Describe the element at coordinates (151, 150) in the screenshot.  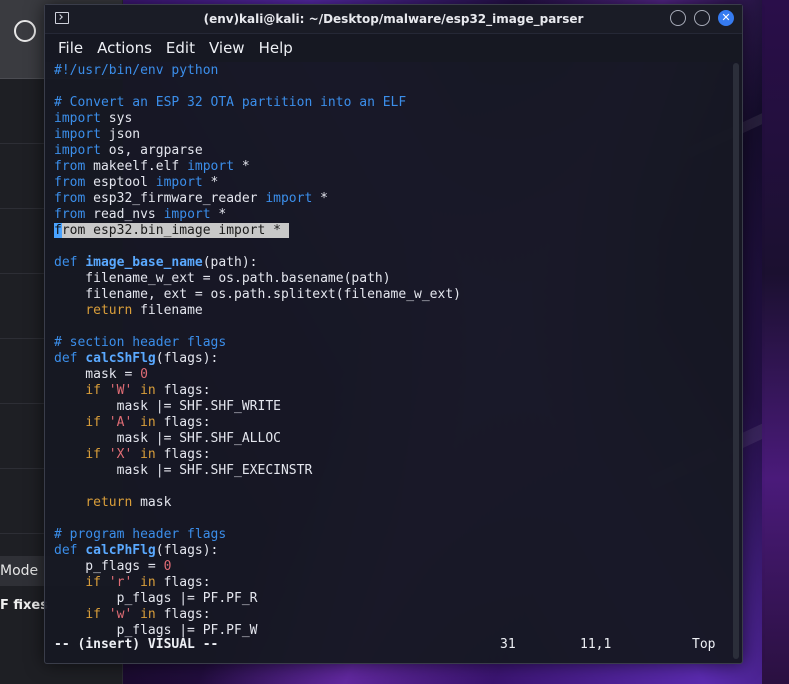
I see `code-token: os, argparse` at that location.